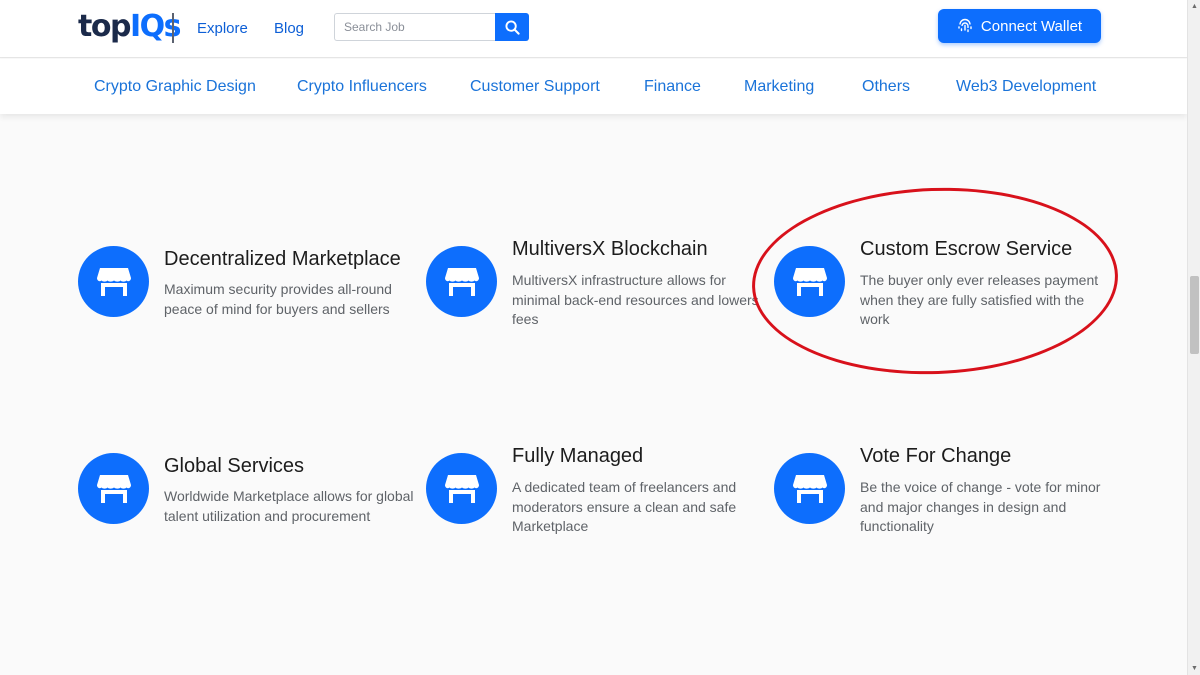  Describe the element at coordinates (672, 87) in the screenshot. I see `category-finance: Finance` at that location.